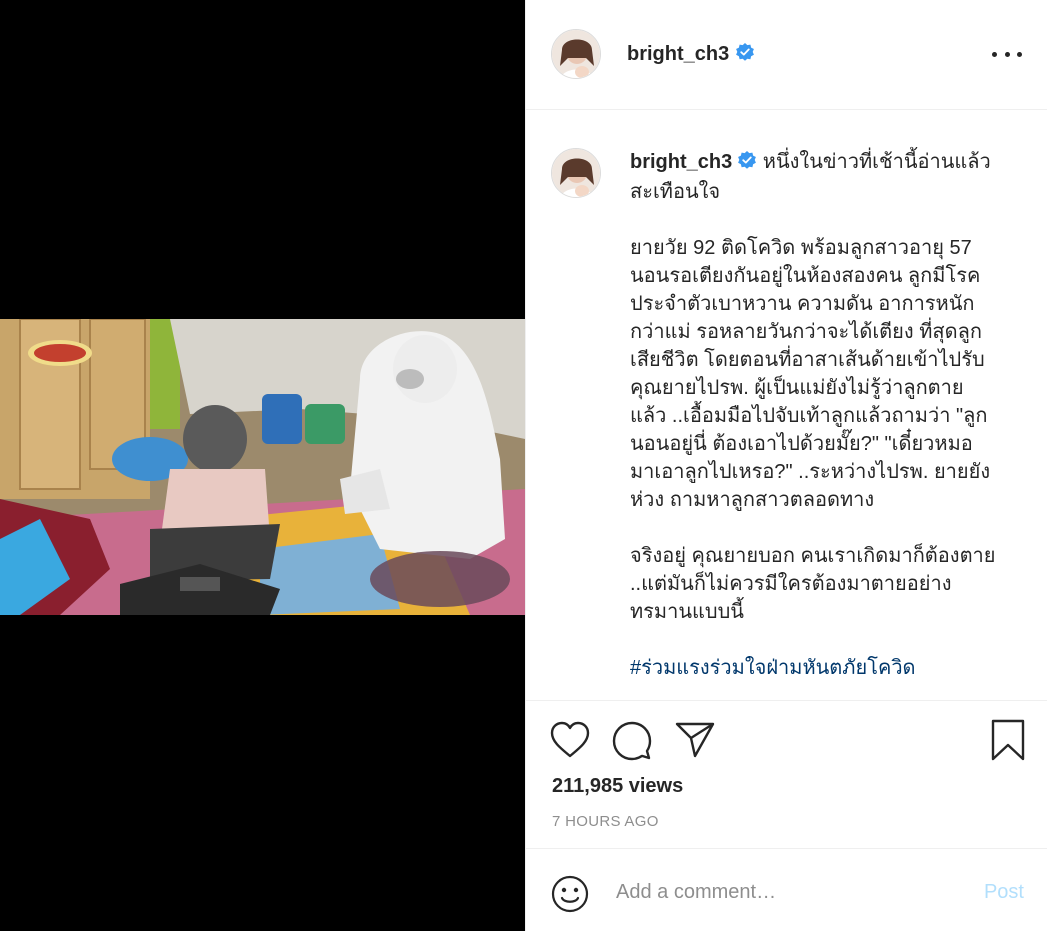  Describe the element at coordinates (678, 54) in the screenshot. I see `username-link: bright_ch3` at that location.